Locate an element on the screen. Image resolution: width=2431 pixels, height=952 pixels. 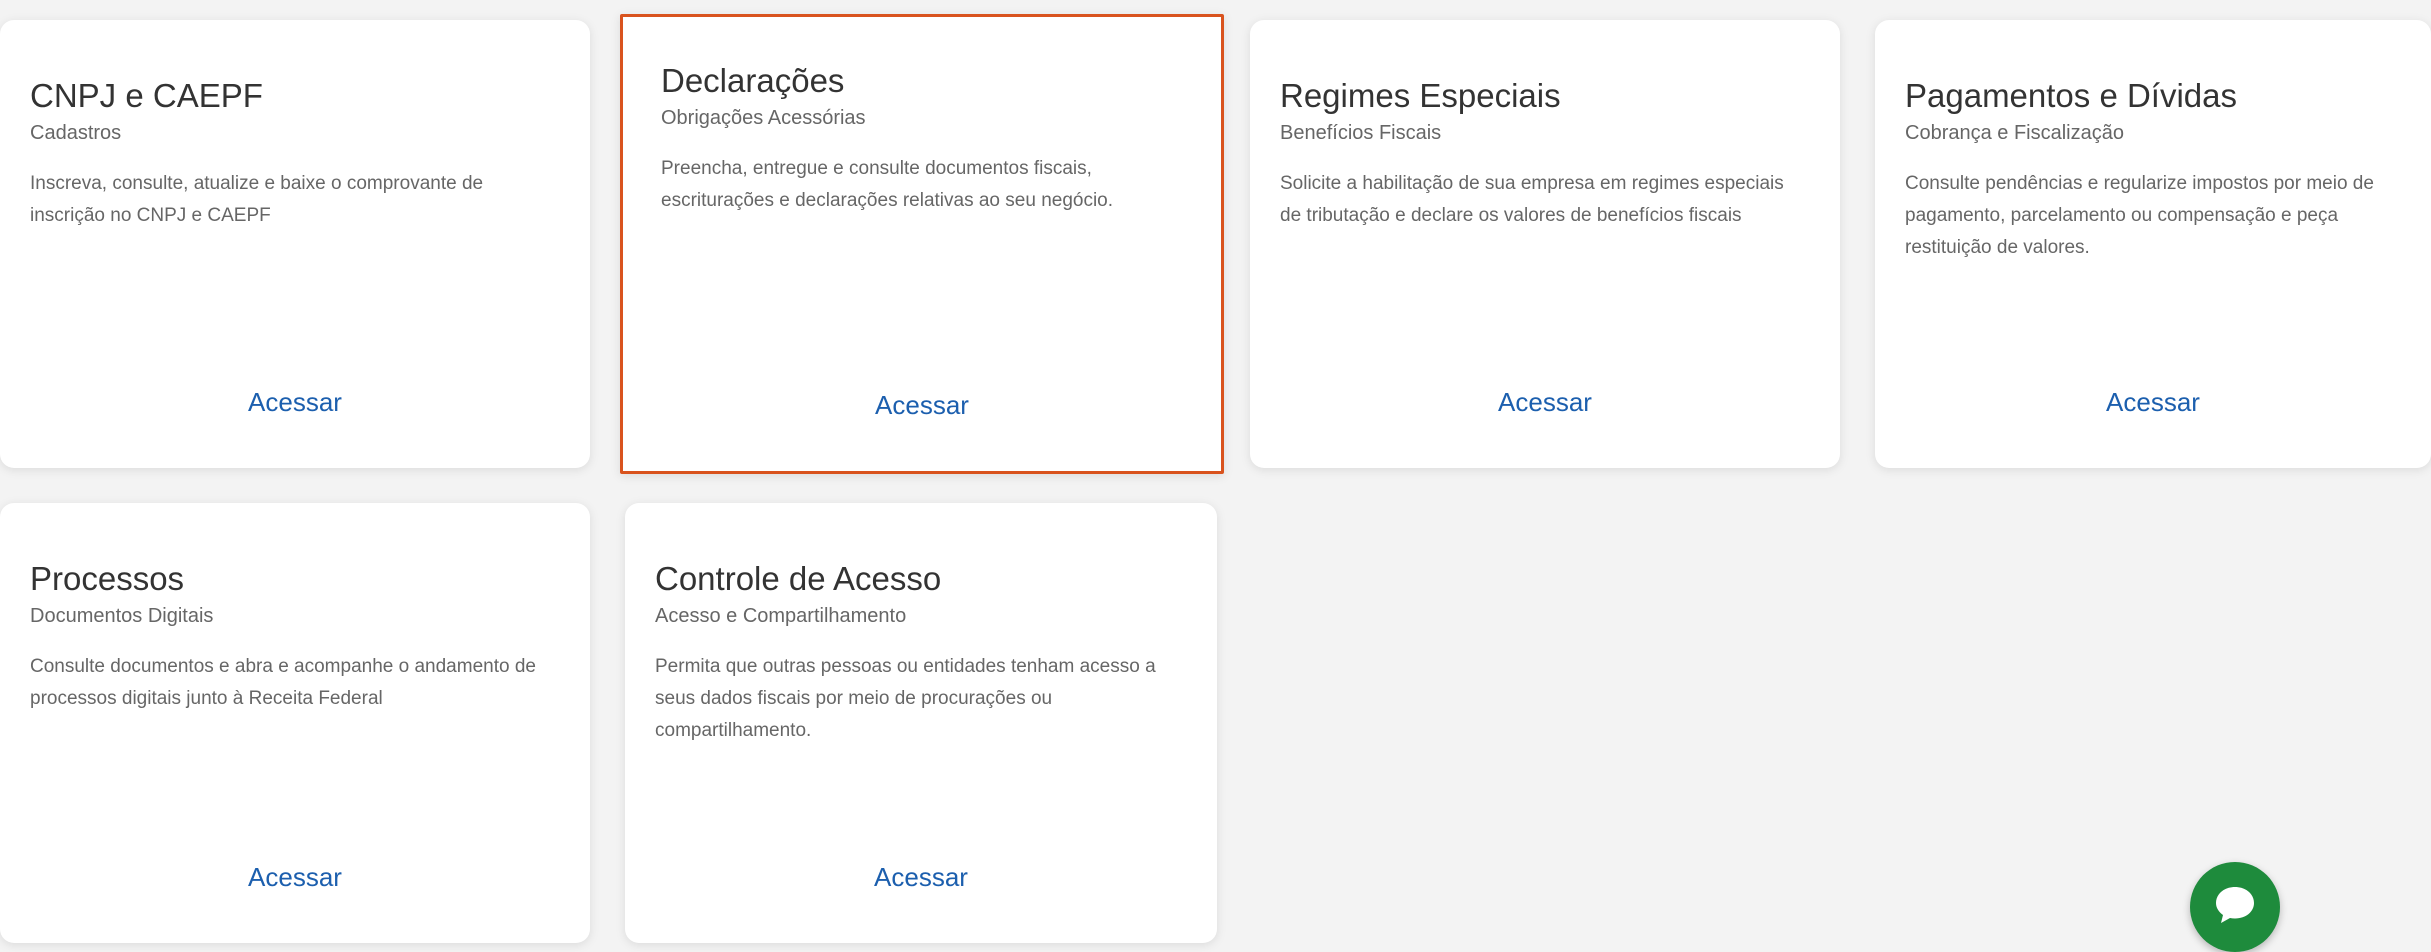
card-title: Controle de Acesso is located at coordinates (798, 578).